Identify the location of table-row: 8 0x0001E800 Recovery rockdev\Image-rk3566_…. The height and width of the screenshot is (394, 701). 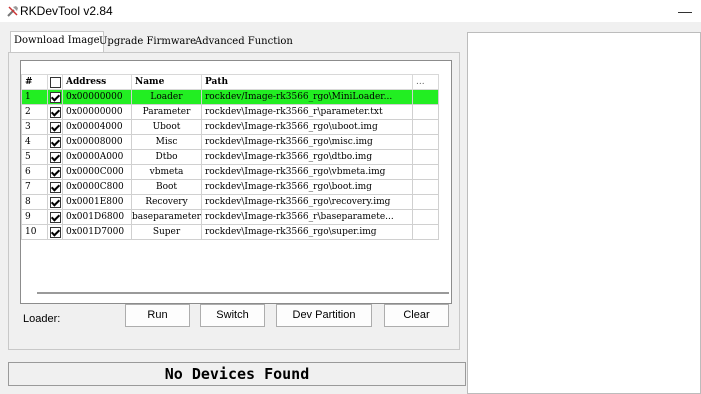
(230, 202).